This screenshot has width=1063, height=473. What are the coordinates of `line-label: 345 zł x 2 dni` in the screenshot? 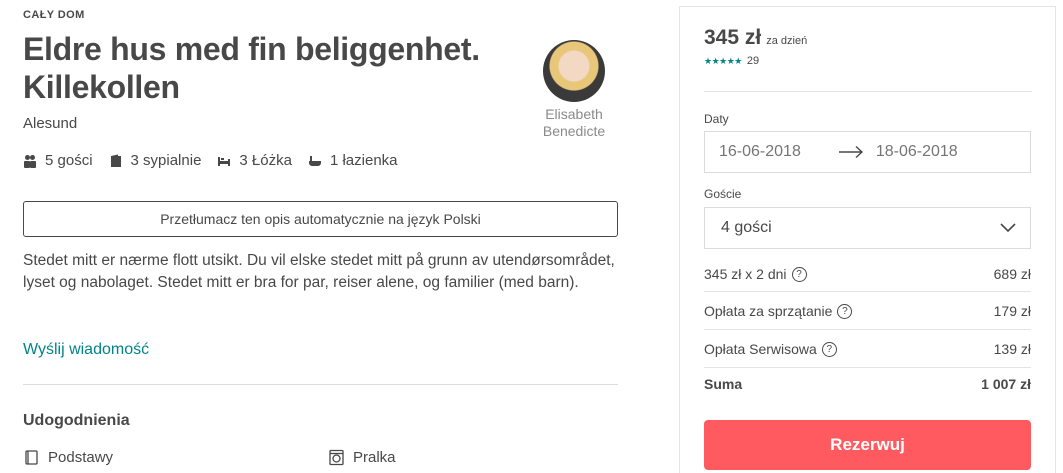 It's located at (745, 274).